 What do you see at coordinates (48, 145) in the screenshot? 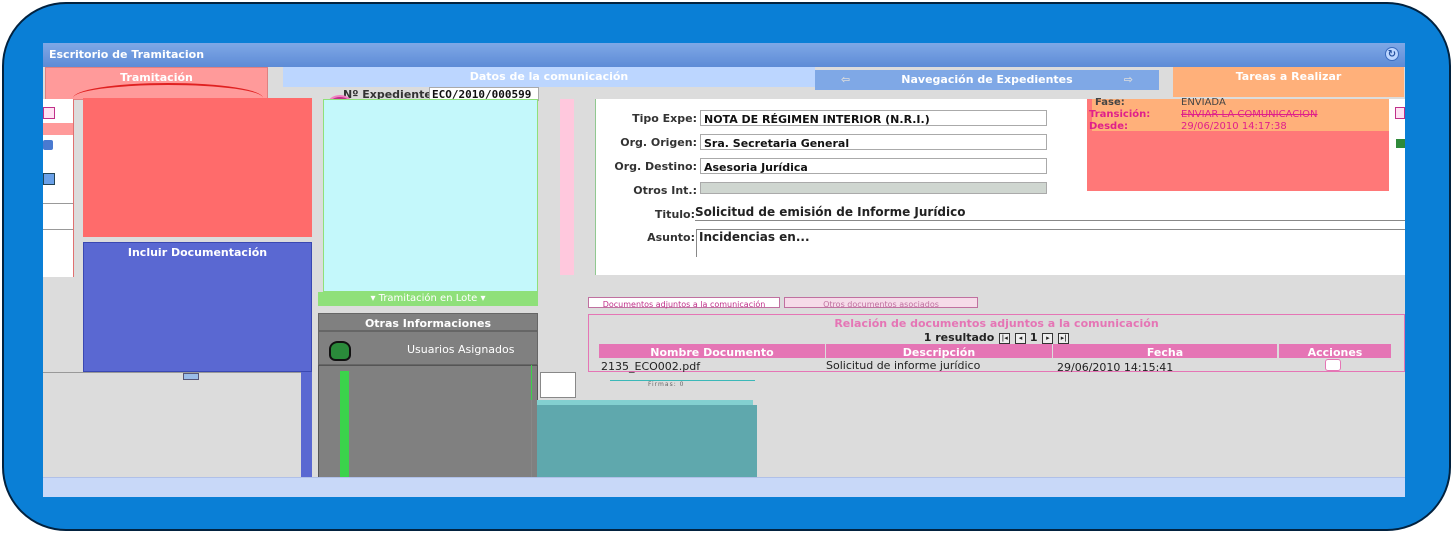
I see `tool-icon` at bounding box center [48, 145].